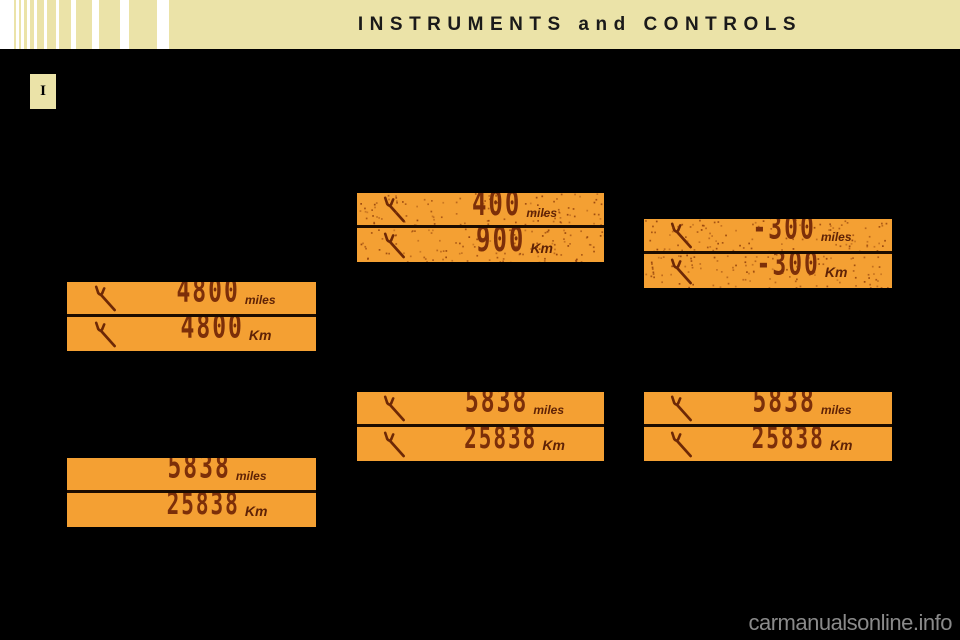  I want to click on display-row-km: -300 Km, so click(768, 271).